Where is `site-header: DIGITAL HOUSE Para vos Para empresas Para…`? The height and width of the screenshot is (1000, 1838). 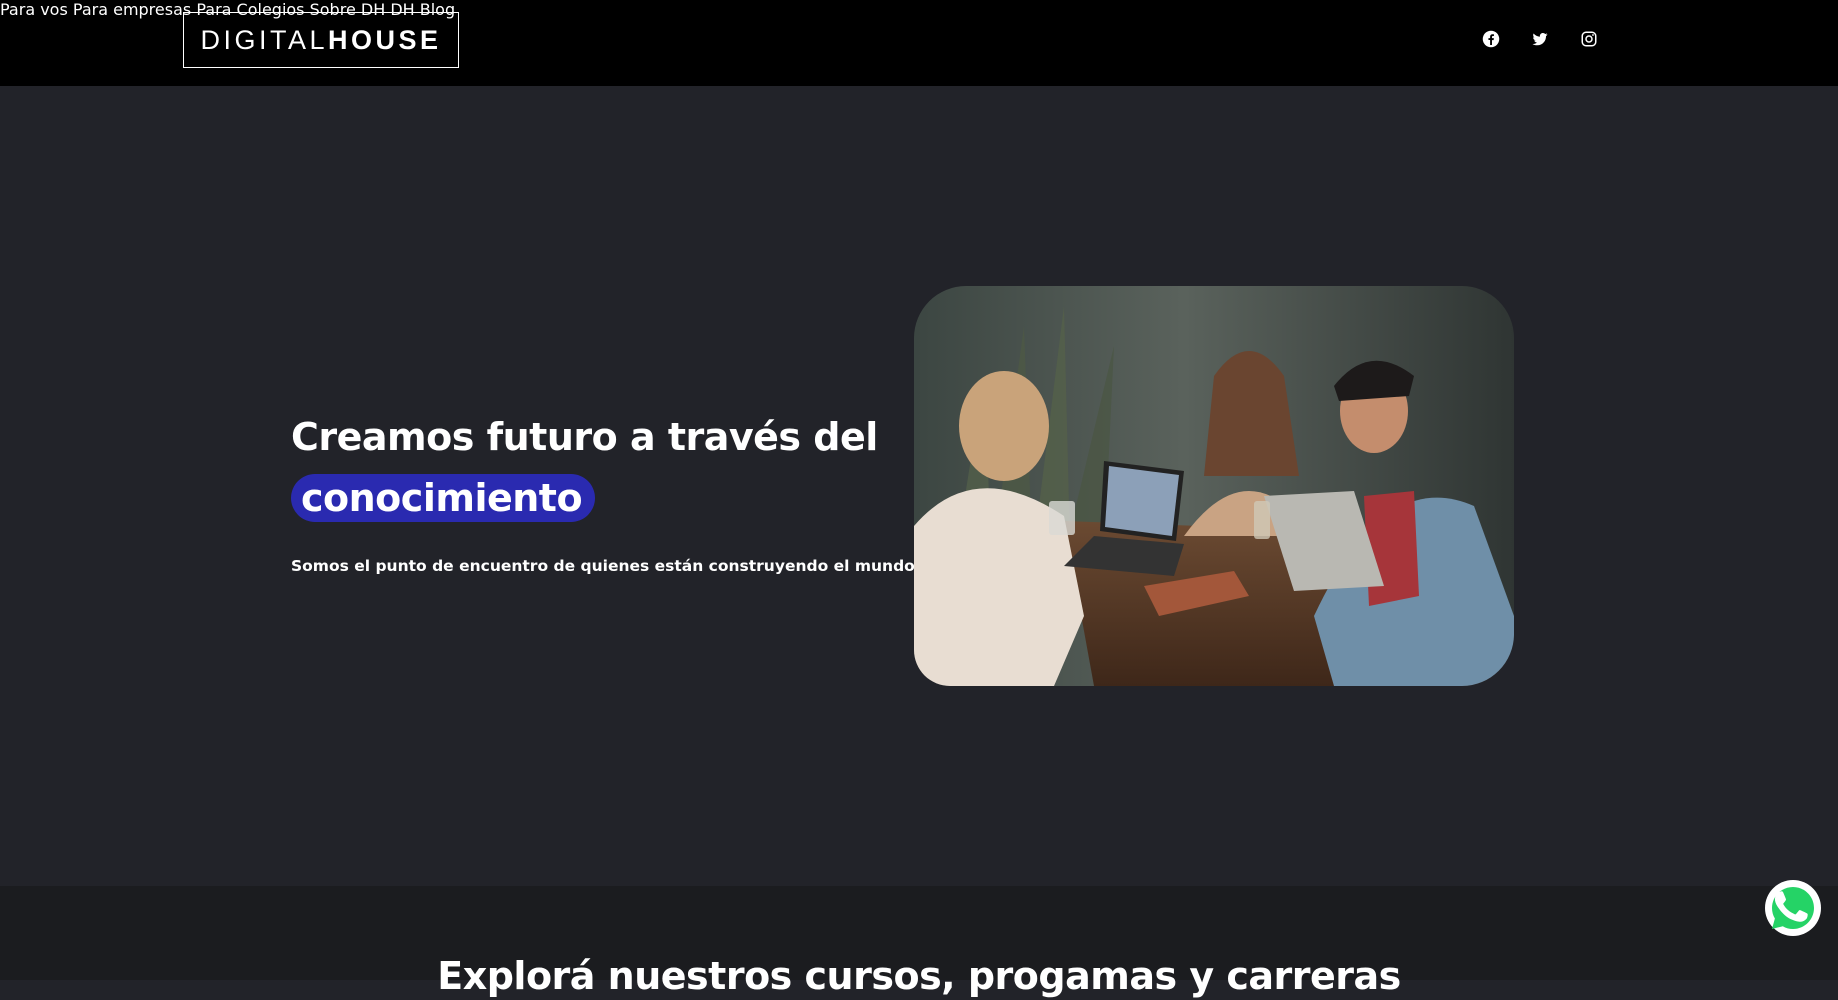
site-header: DIGITAL HOUSE Para vos Para empresas Para… is located at coordinates (919, 43).